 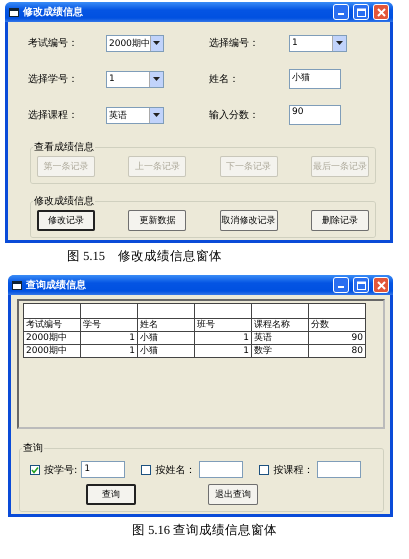 I want to click on column-header: 考试编号, so click(x=52, y=325).